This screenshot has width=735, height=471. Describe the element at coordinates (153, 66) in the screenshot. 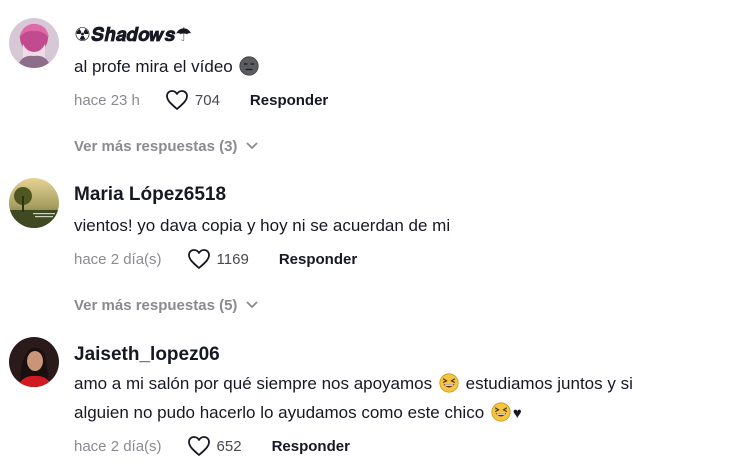

I see `comment-text-content: al profe mira el vídeo` at that location.